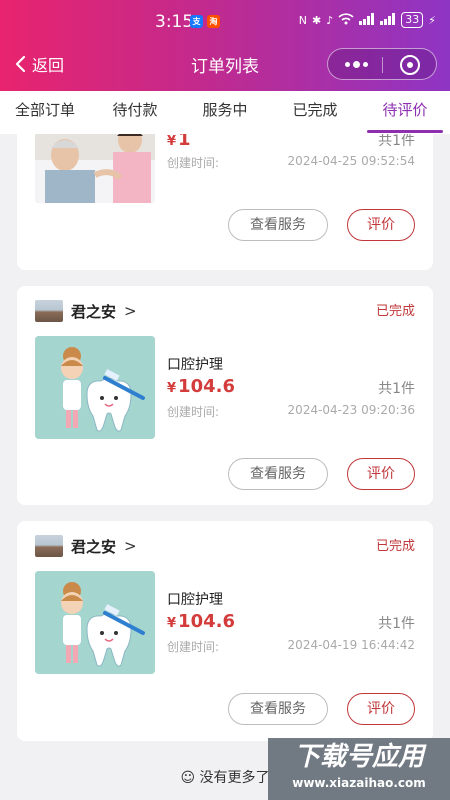  I want to click on watermark-url: www.xiazaihao.com, so click(359, 783).